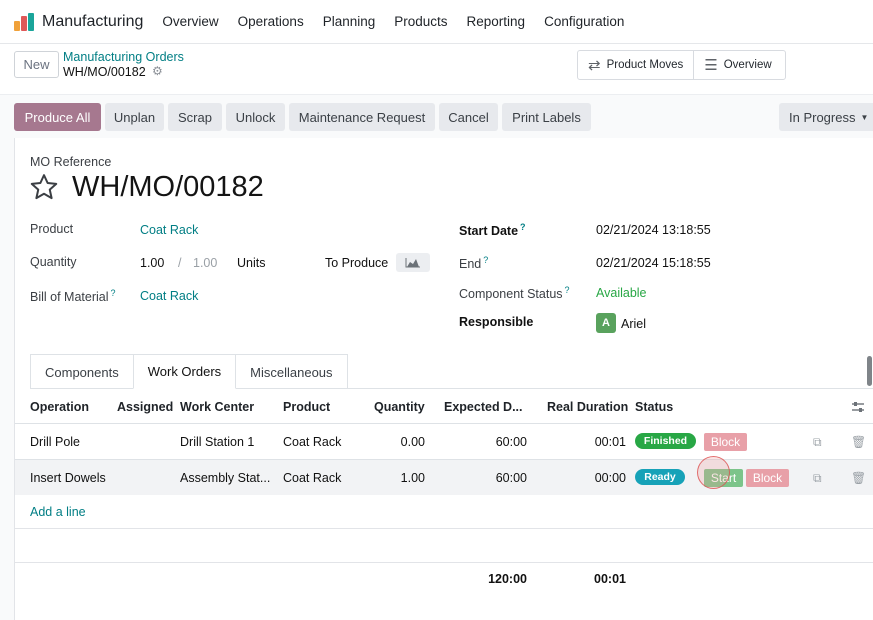  I want to click on tab-components: Components, so click(82, 371).